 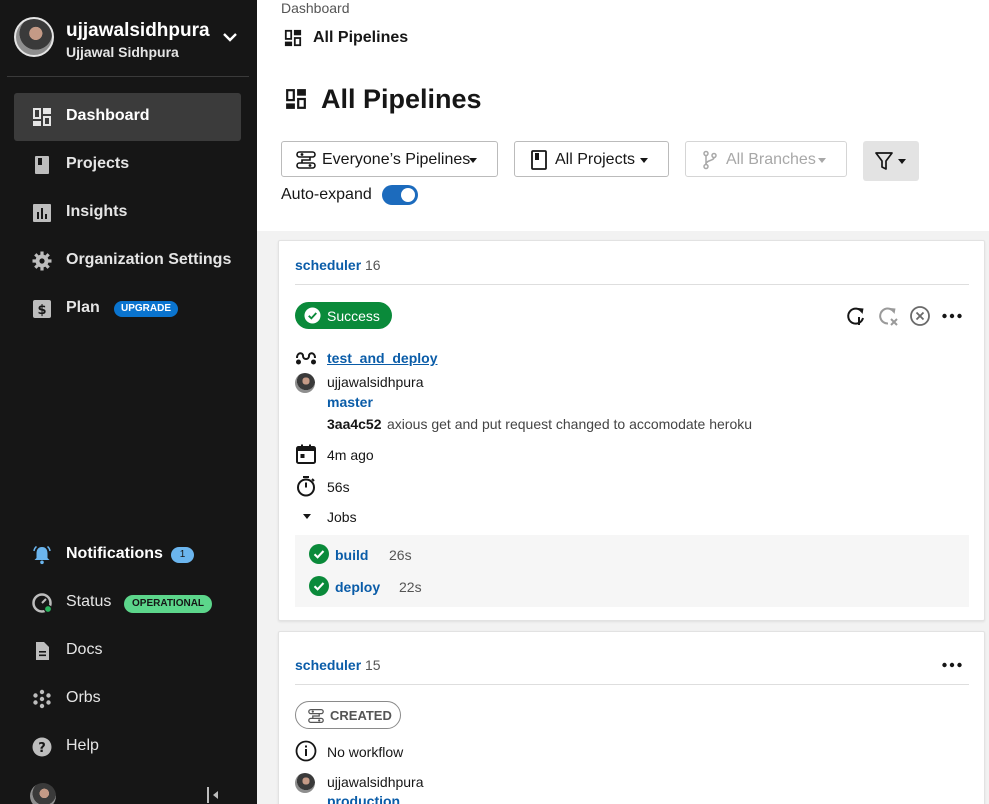 I want to click on pipeline-duration: 56s, so click(x=338, y=487).